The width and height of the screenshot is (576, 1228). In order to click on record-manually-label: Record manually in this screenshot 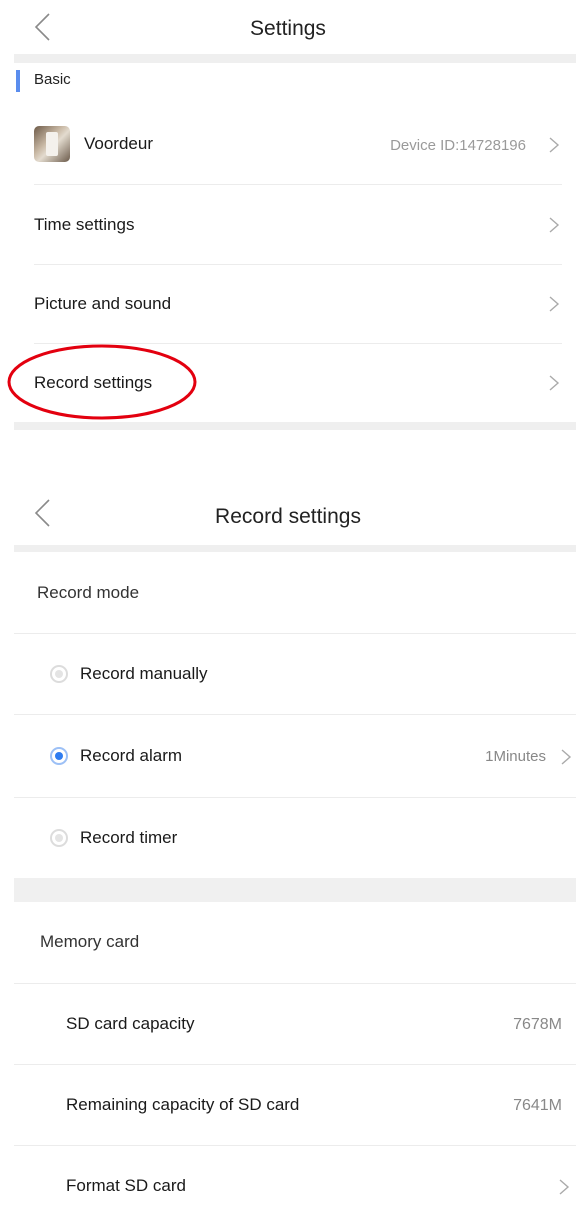, I will do `click(144, 673)`.